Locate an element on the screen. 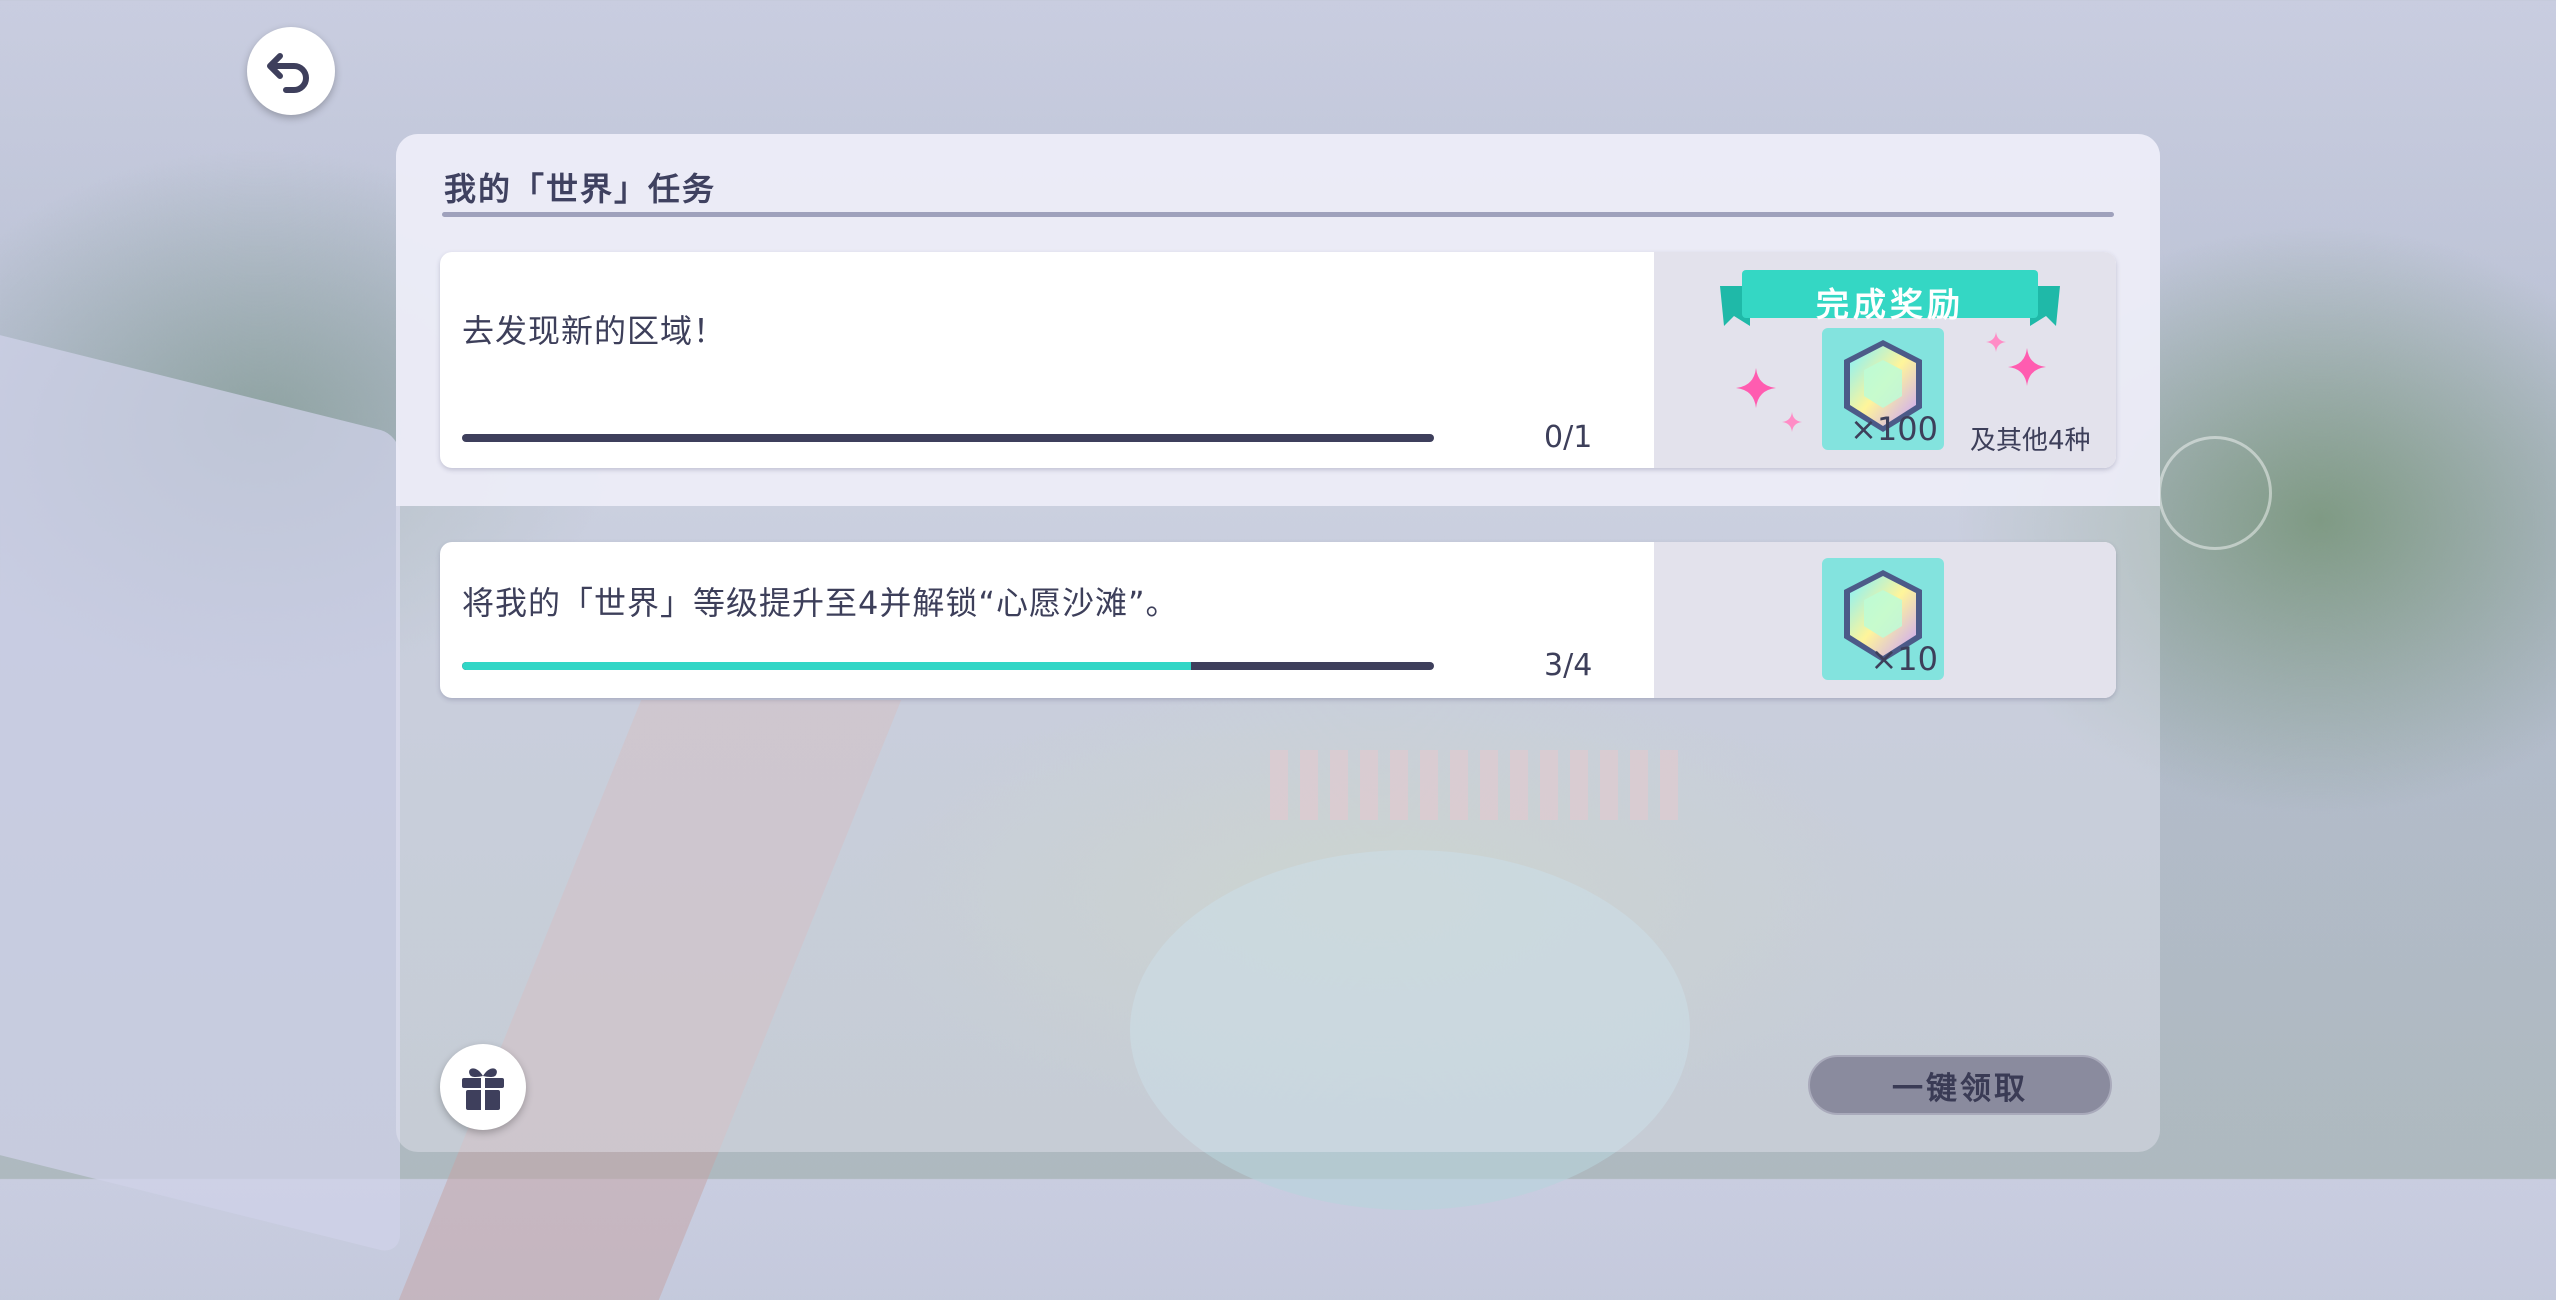 This screenshot has height=1300, width=2556. gift-button is located at coordinates (483, 1087).